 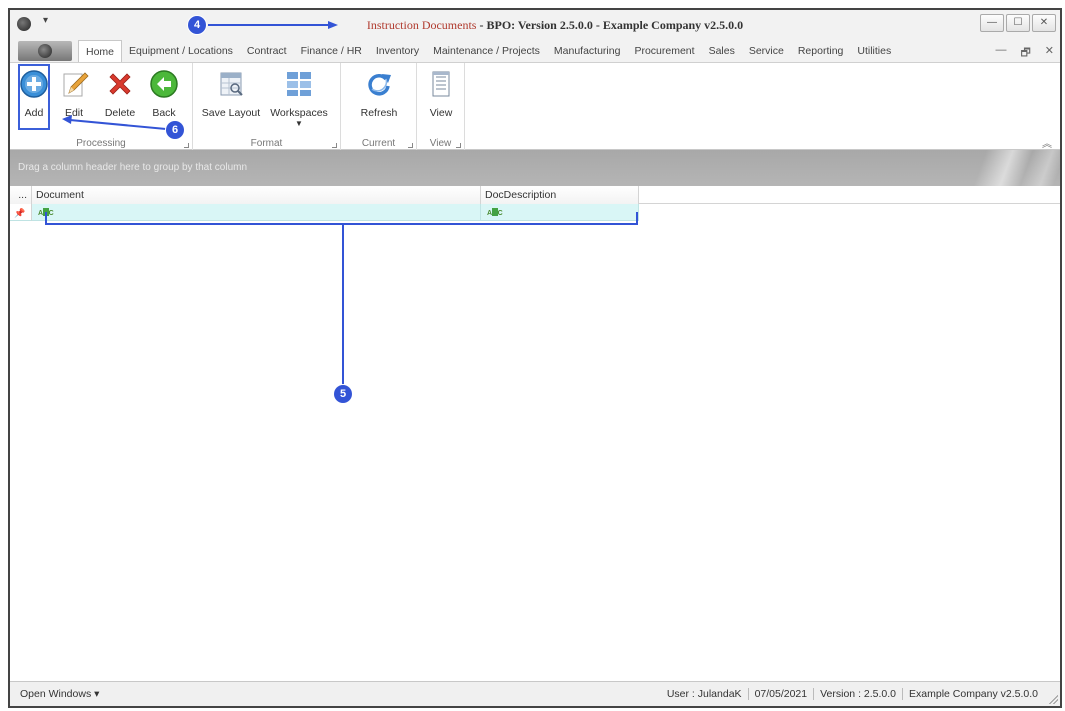 What do you see at coordinates (1000, 168) in the screenshot?
I see `decorative-swoosh` at bounding box center [1000, 168].